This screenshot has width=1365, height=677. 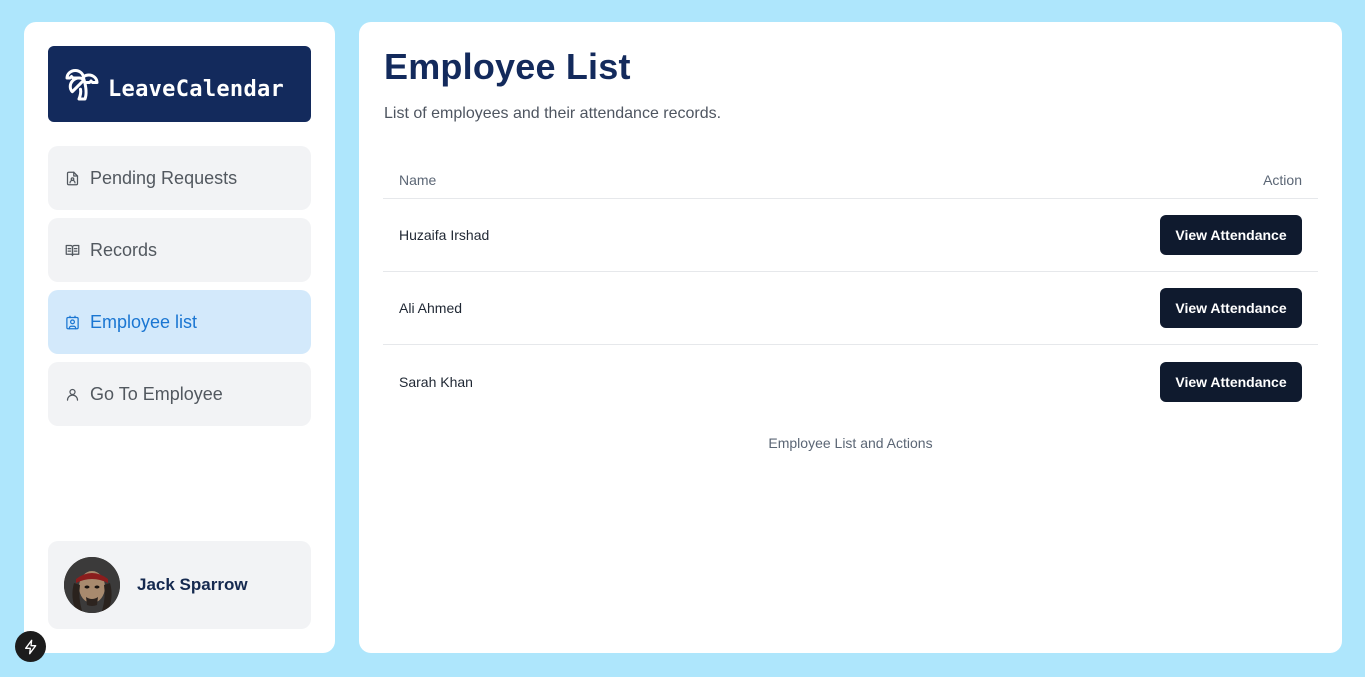 What do you see at coordinates (436, 381) in the screenshot?
I see `employee-name: Sarah Khan` at bounding box center [436, 381].